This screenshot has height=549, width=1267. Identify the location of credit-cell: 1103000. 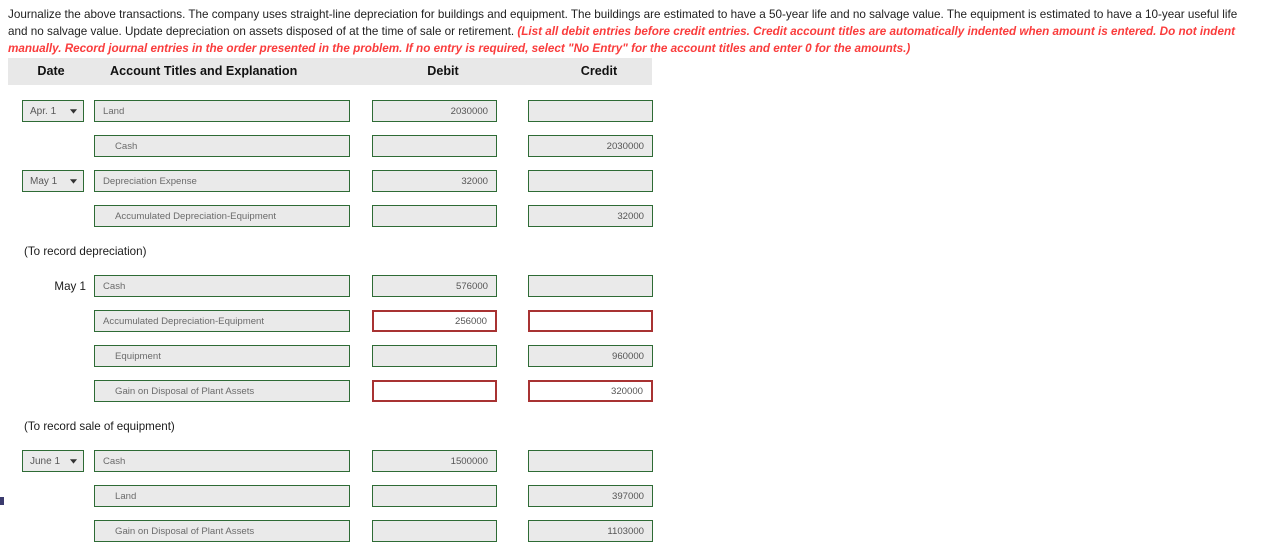
(599, 531).